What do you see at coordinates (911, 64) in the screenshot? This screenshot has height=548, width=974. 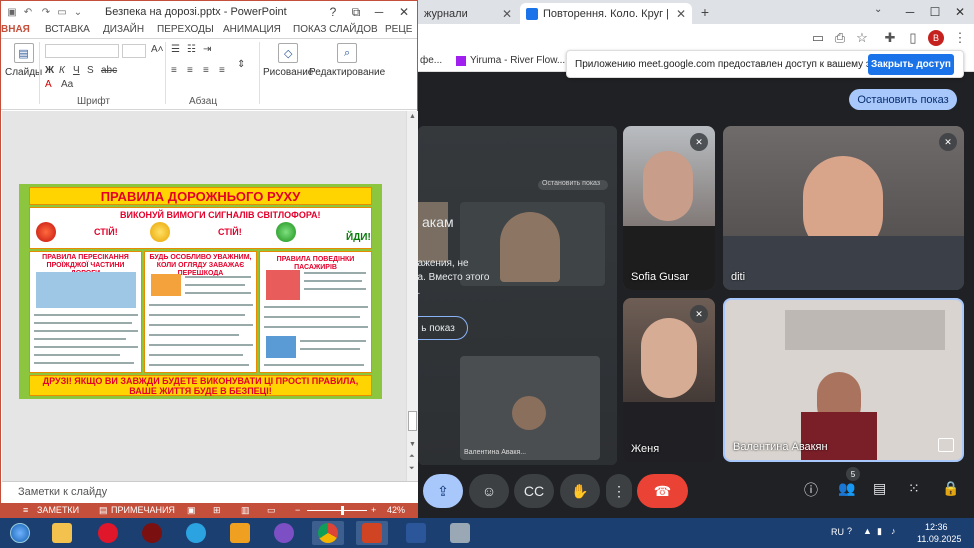 I see `stop-access-button: Закрыть доступ` at bounding box center [911, 64].